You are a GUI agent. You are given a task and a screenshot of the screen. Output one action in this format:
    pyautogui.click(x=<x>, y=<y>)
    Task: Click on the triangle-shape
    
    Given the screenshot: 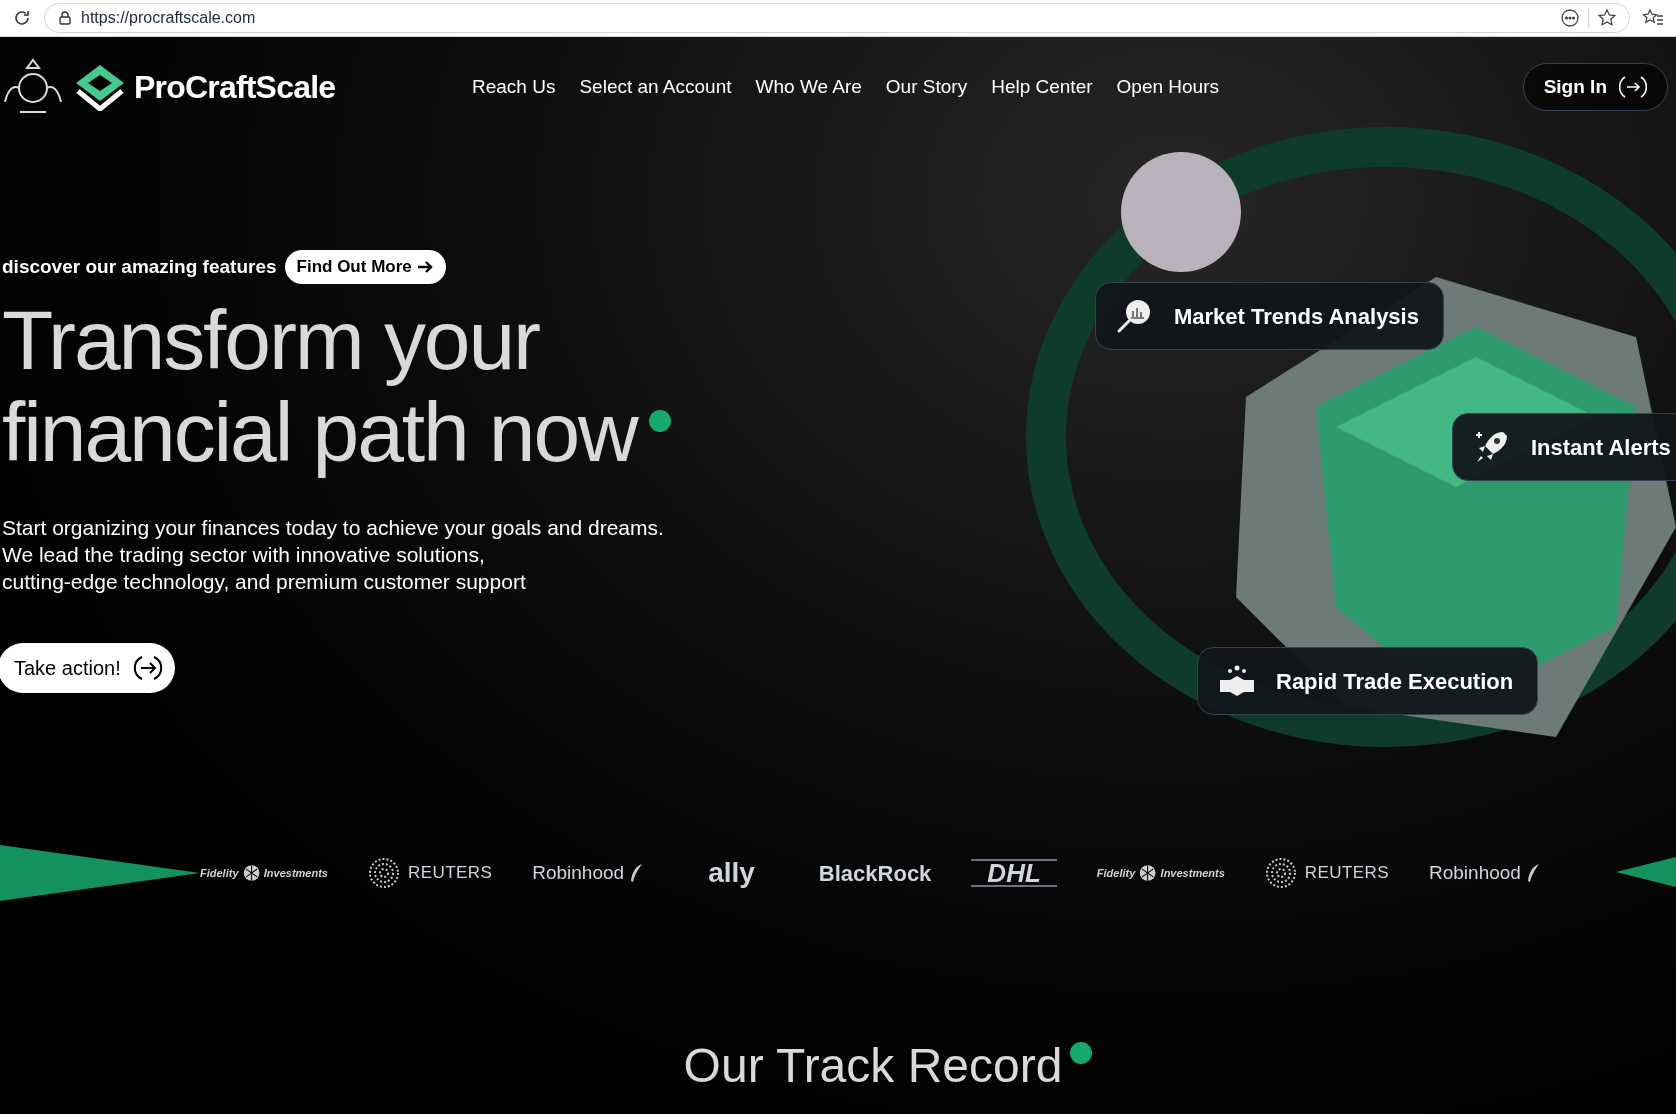 What is the action you would take?
    pyautogui.click(x=1646, y=872)
    